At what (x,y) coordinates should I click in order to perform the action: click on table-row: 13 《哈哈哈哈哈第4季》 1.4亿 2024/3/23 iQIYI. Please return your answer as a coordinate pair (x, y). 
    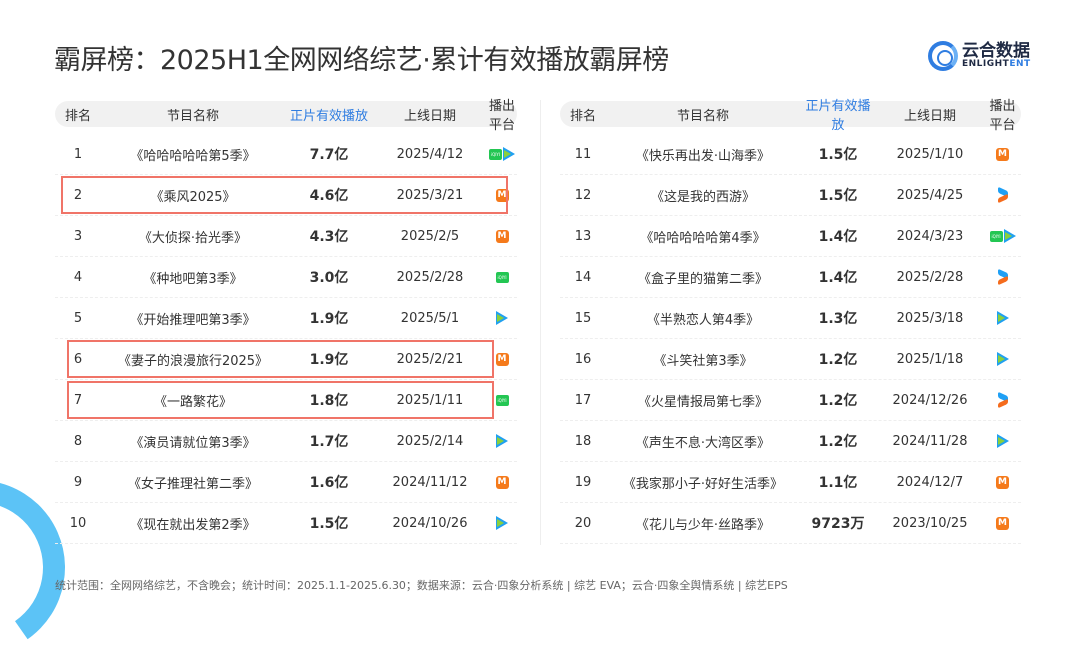
    Looking at the image, I should click on (790, 236).